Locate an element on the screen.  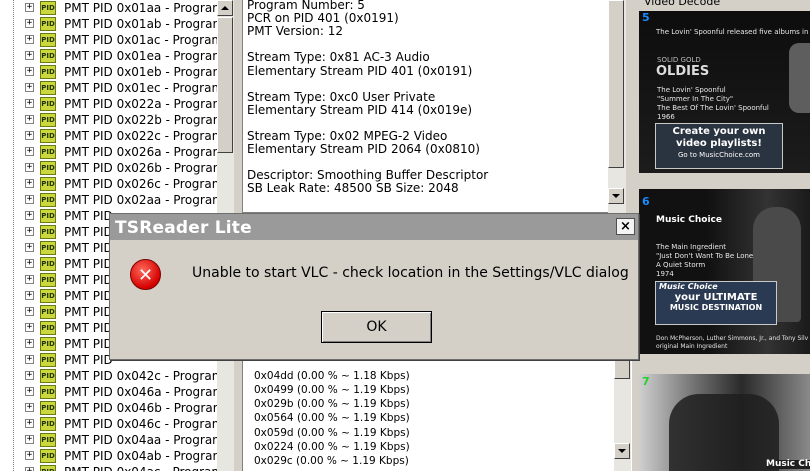
info-line: PMT Version: 12 is located at coordinates (295, 31).